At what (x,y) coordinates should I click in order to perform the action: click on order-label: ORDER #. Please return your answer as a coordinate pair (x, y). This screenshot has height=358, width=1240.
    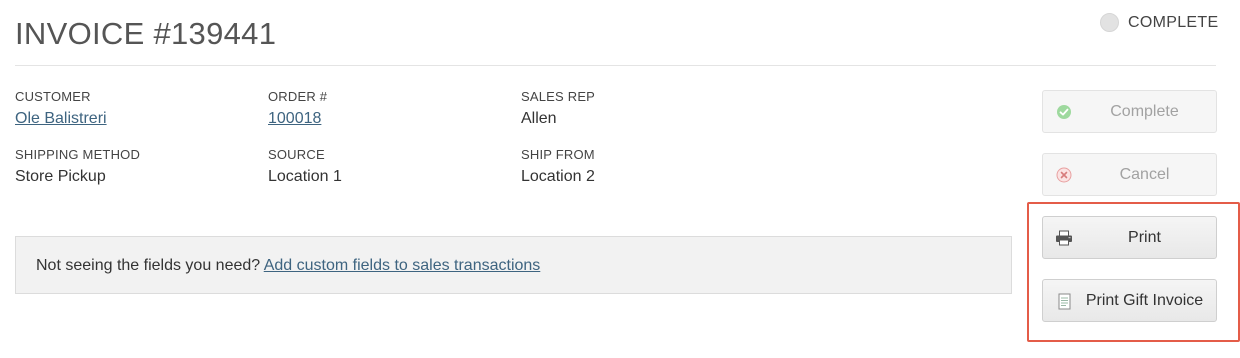
    Looking at the image, I should click on (298, 96).